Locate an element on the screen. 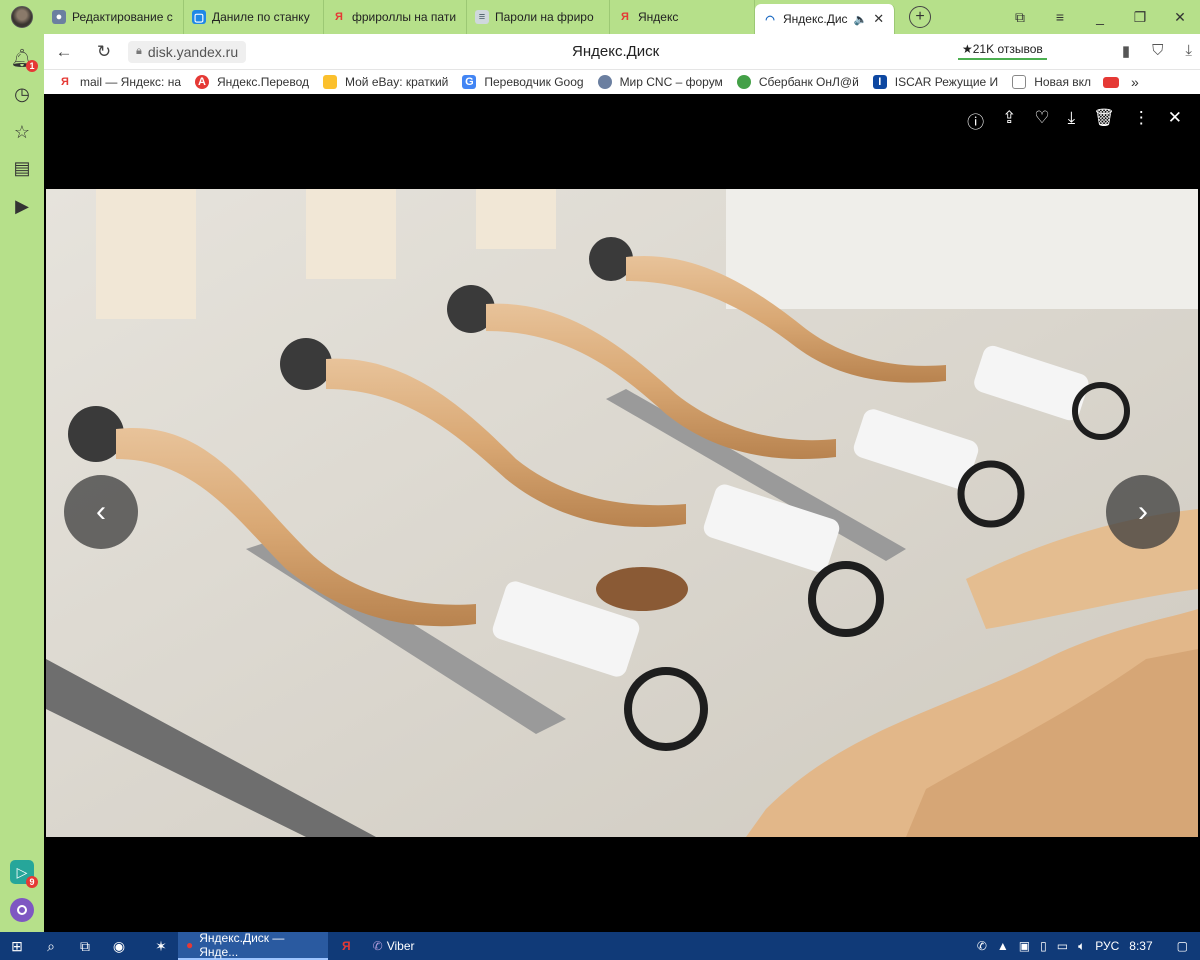 The width and height of the screenshot is (1200, 960). bookmark-label: ISCAR Режущие И is located at coordinates (946, 82).